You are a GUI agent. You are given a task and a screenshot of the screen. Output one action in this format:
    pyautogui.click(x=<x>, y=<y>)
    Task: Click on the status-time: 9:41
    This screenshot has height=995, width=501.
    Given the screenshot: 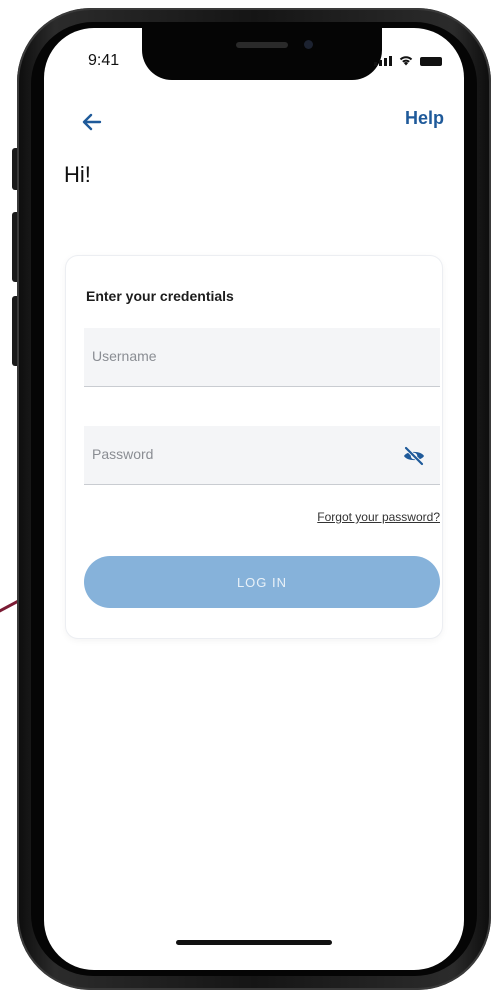 What is the action you would take?
    pyautogui.click(x=104, y=60)
    